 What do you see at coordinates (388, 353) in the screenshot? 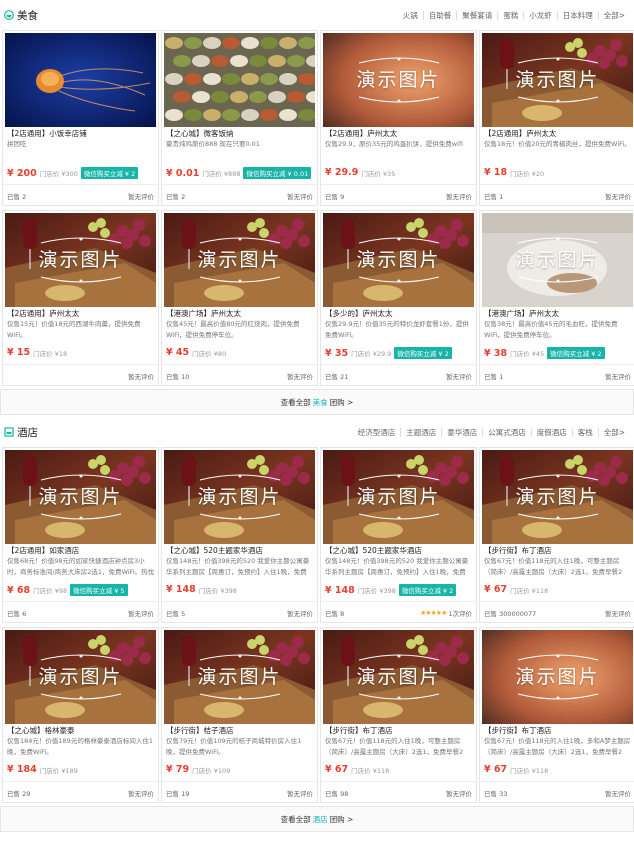
I see `price-row: ¥ 35 门店价 ¥29.9 微信购买立减 ¥ 2` at bounding box center [388, 353].